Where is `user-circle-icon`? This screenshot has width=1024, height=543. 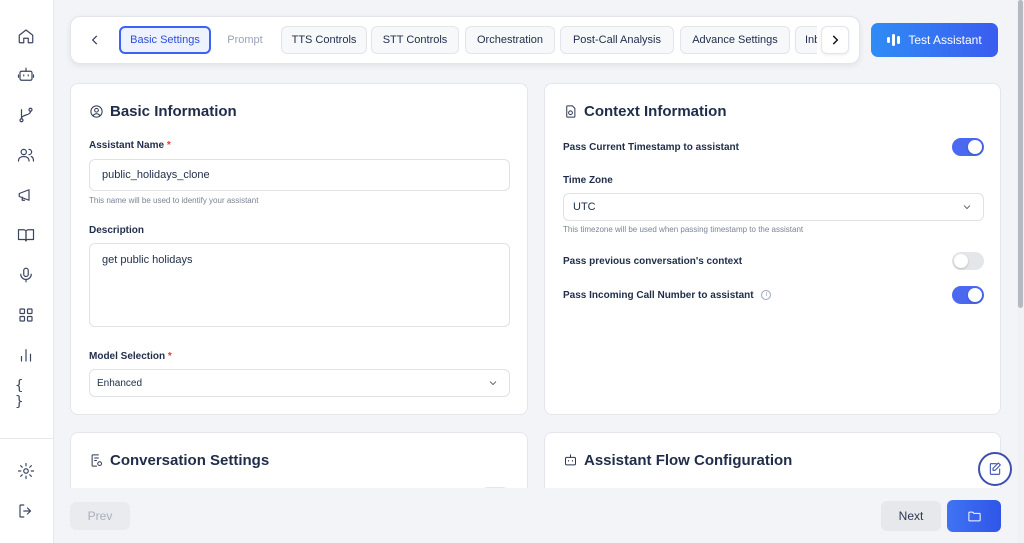
user-circle-icon is located at coordinates (96, 111).